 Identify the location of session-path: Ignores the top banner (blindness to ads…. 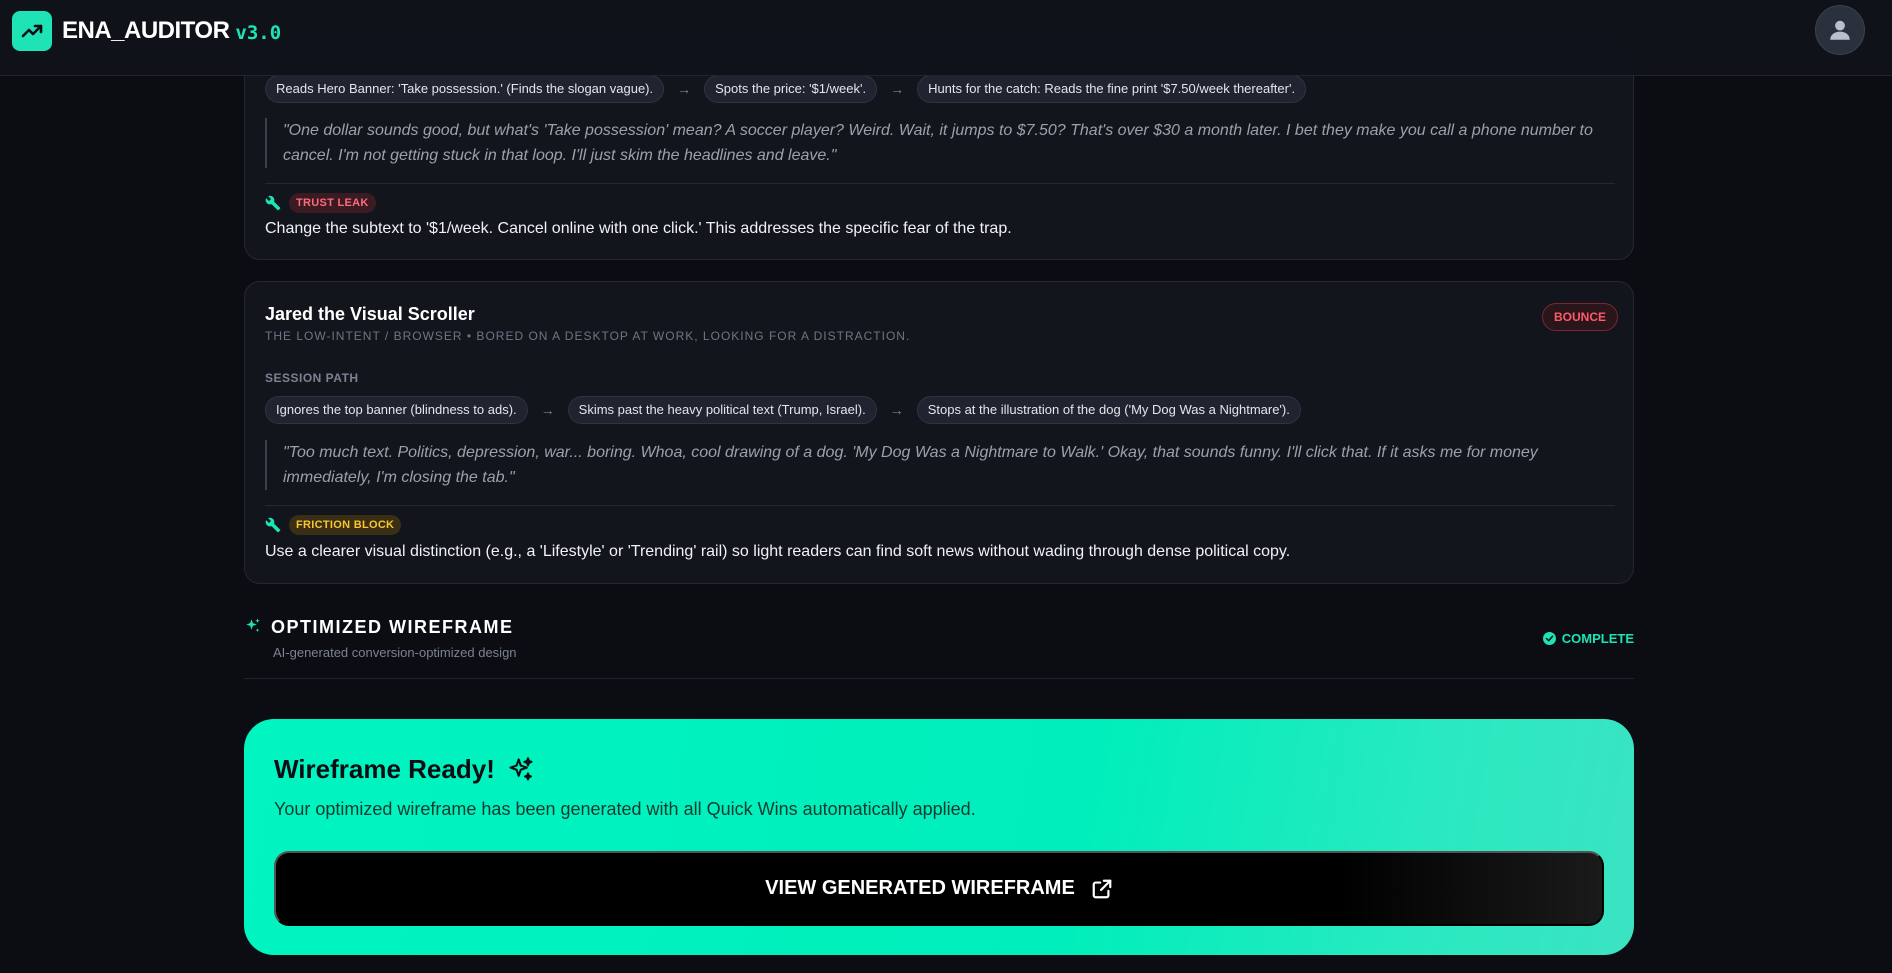
(783, 410).